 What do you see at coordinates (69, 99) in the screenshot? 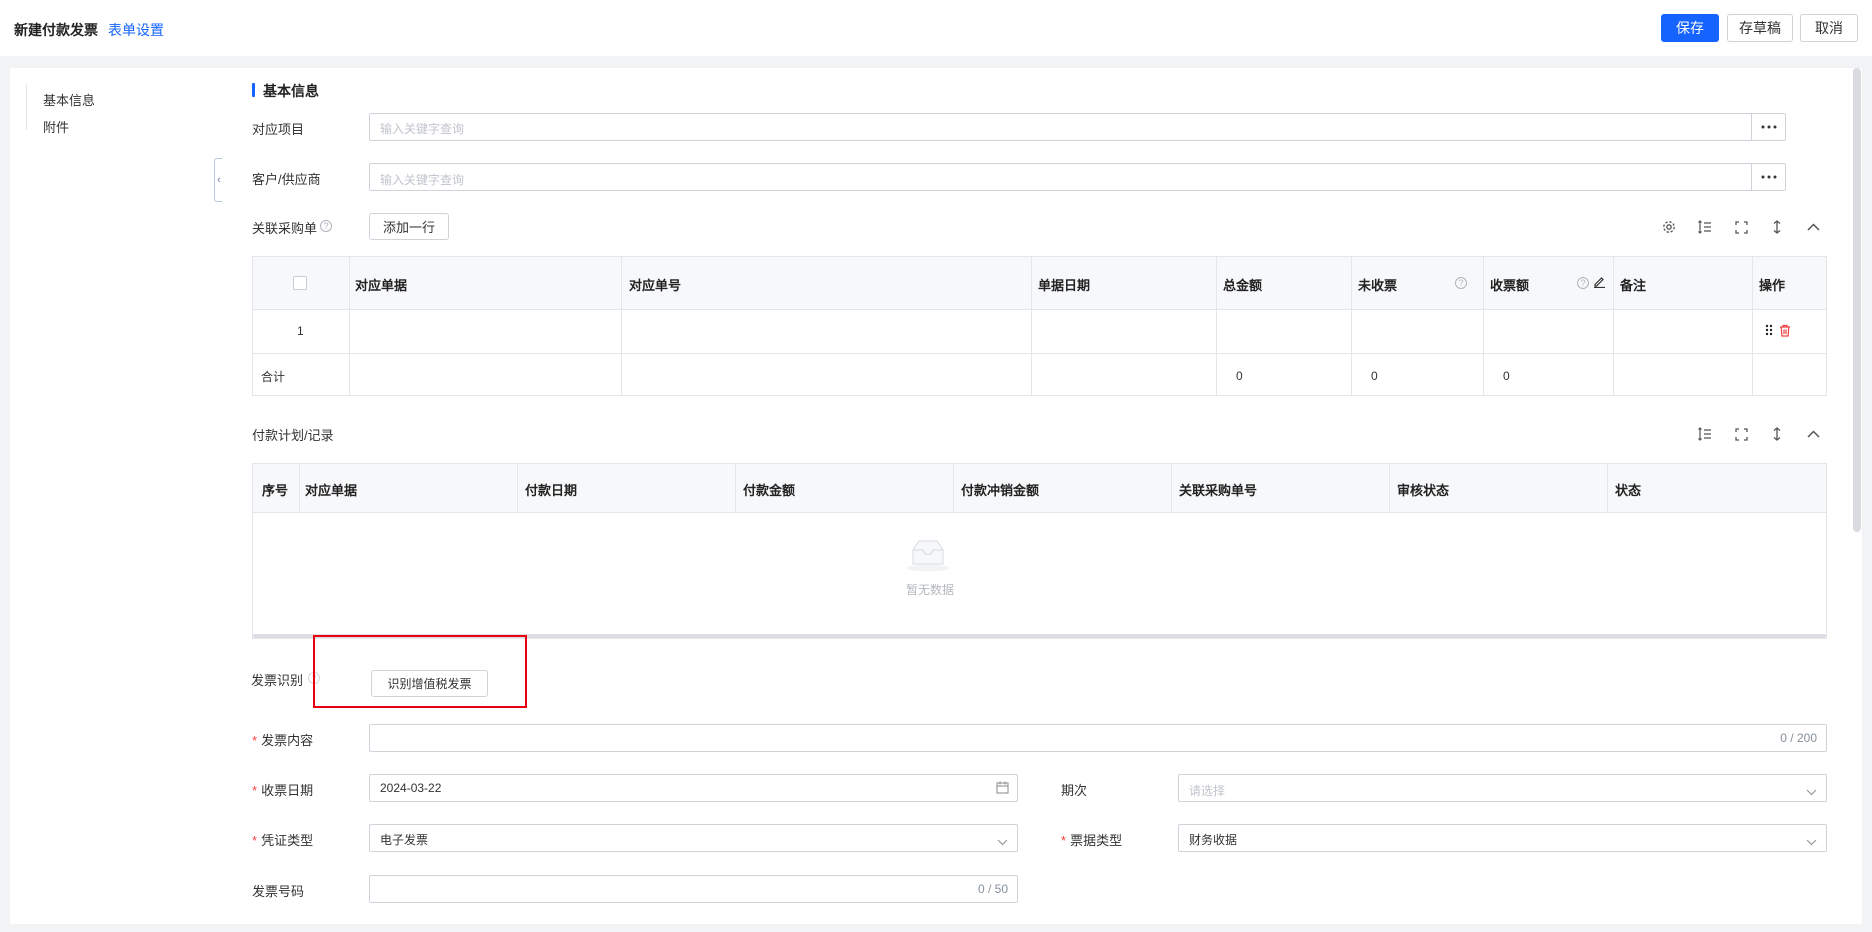
I see `nav-item-basic-info: 基本信息` at bounding box center [69, 99].